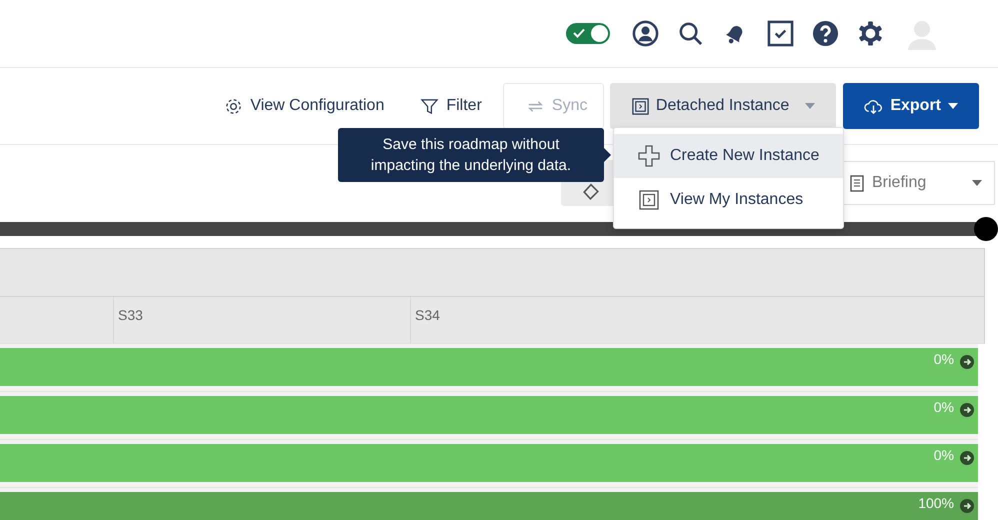 This screenshot has width=998, height=520. What do you see at coordinates (986, 229) in the screenshot?
I see `handle-dot` at bounding box center [986, 229].